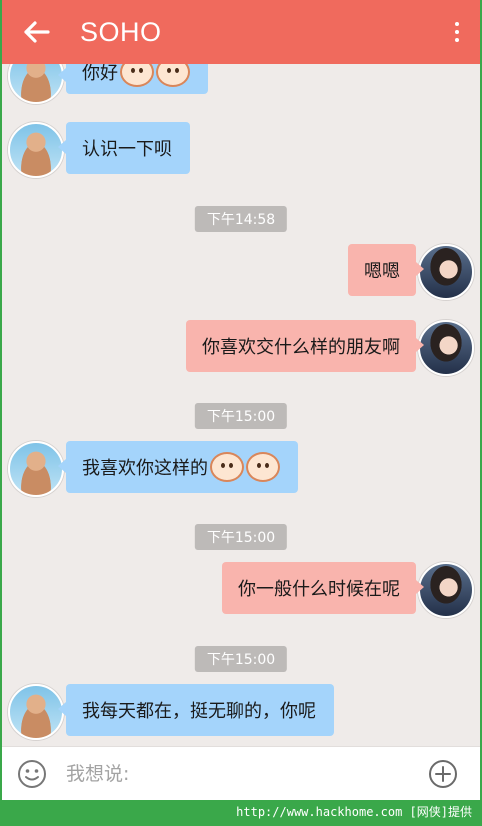  I want to click on incoming-message-bubble: 我喜欢你这样的, so click(178, 467).